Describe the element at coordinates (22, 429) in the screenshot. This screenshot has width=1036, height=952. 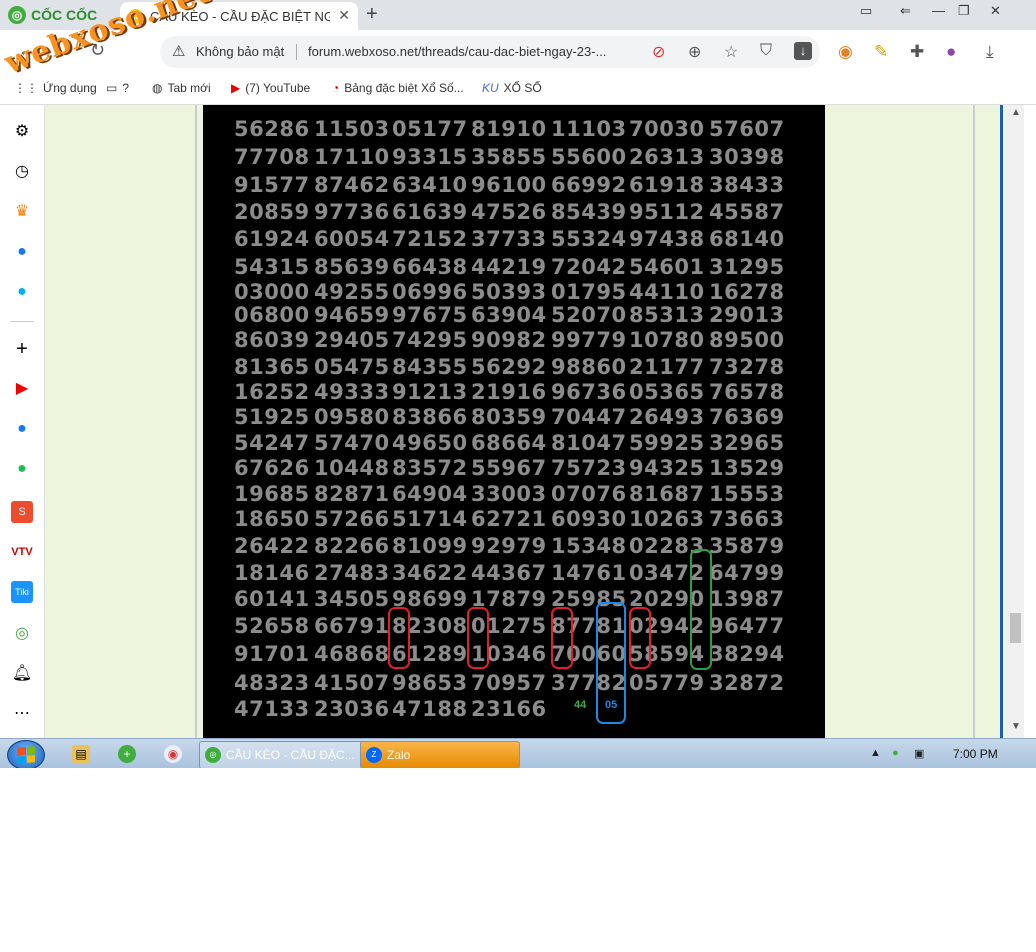
I see `facebook-icon: ●` at that location.